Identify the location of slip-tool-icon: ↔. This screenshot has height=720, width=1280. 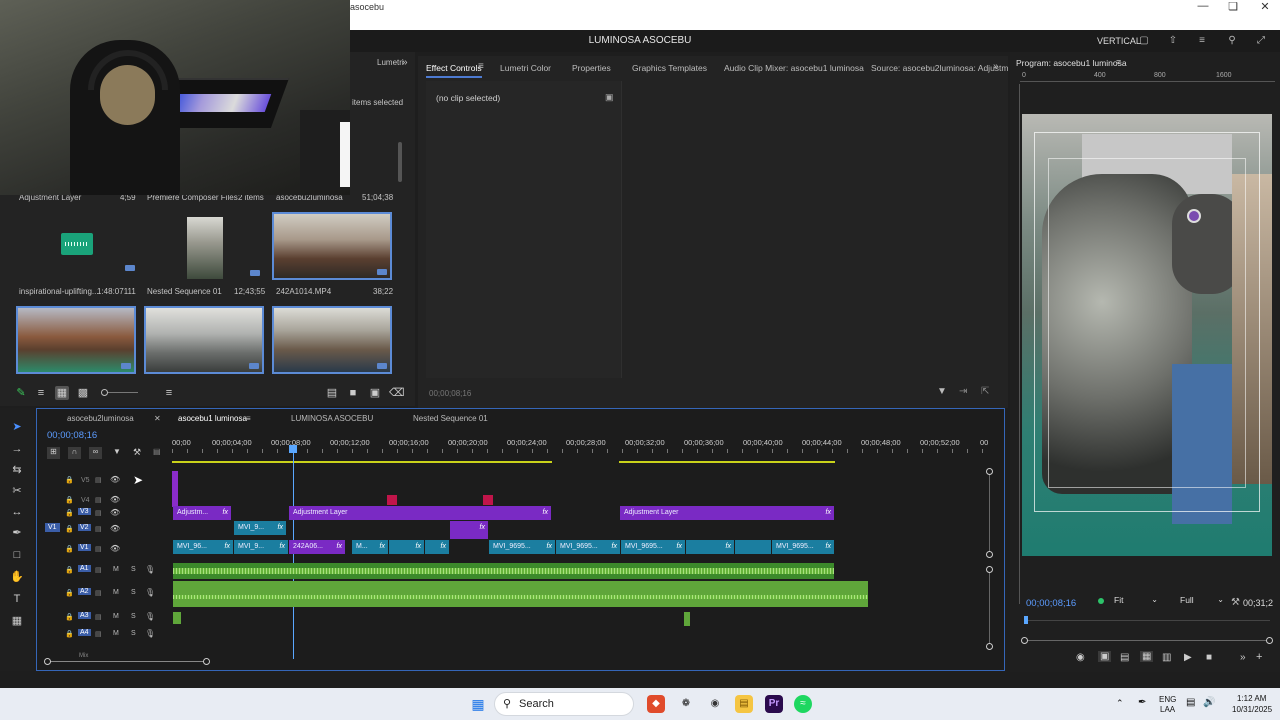
(17, 512).